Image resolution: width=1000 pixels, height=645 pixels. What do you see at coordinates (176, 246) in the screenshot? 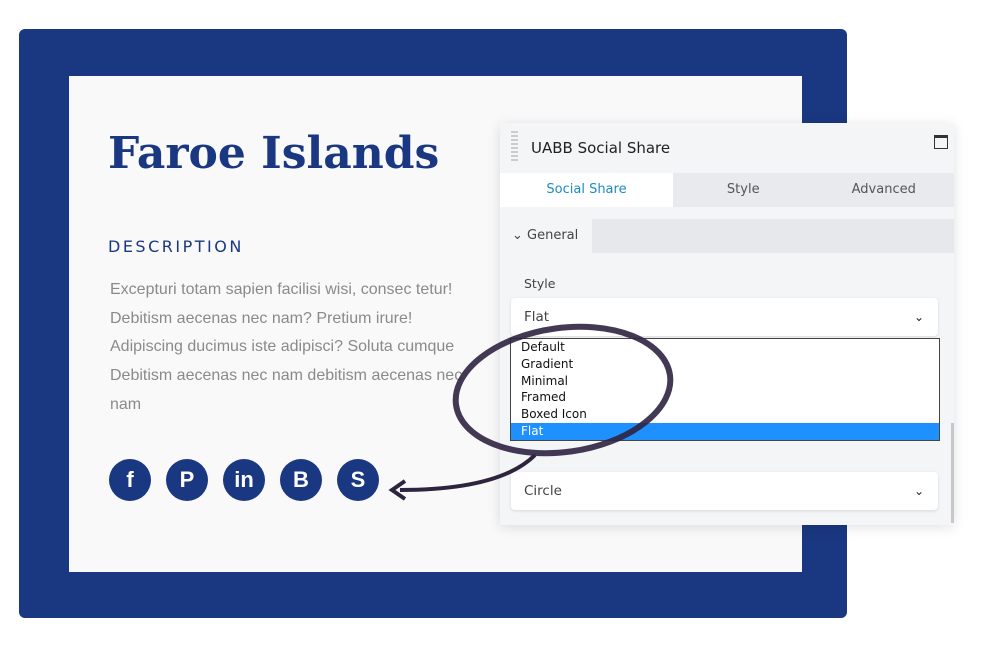
I see `description-heading: DESCRIPTION` at bounding box center [176, 246].